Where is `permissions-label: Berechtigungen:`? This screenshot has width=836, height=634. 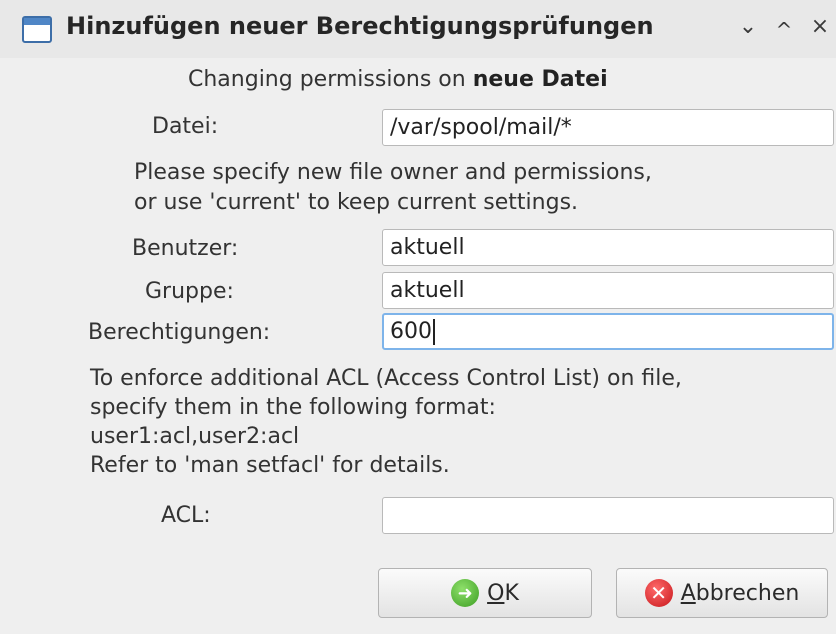
permissions-label: Berechtigungen: is located at coordinates (179, 332).